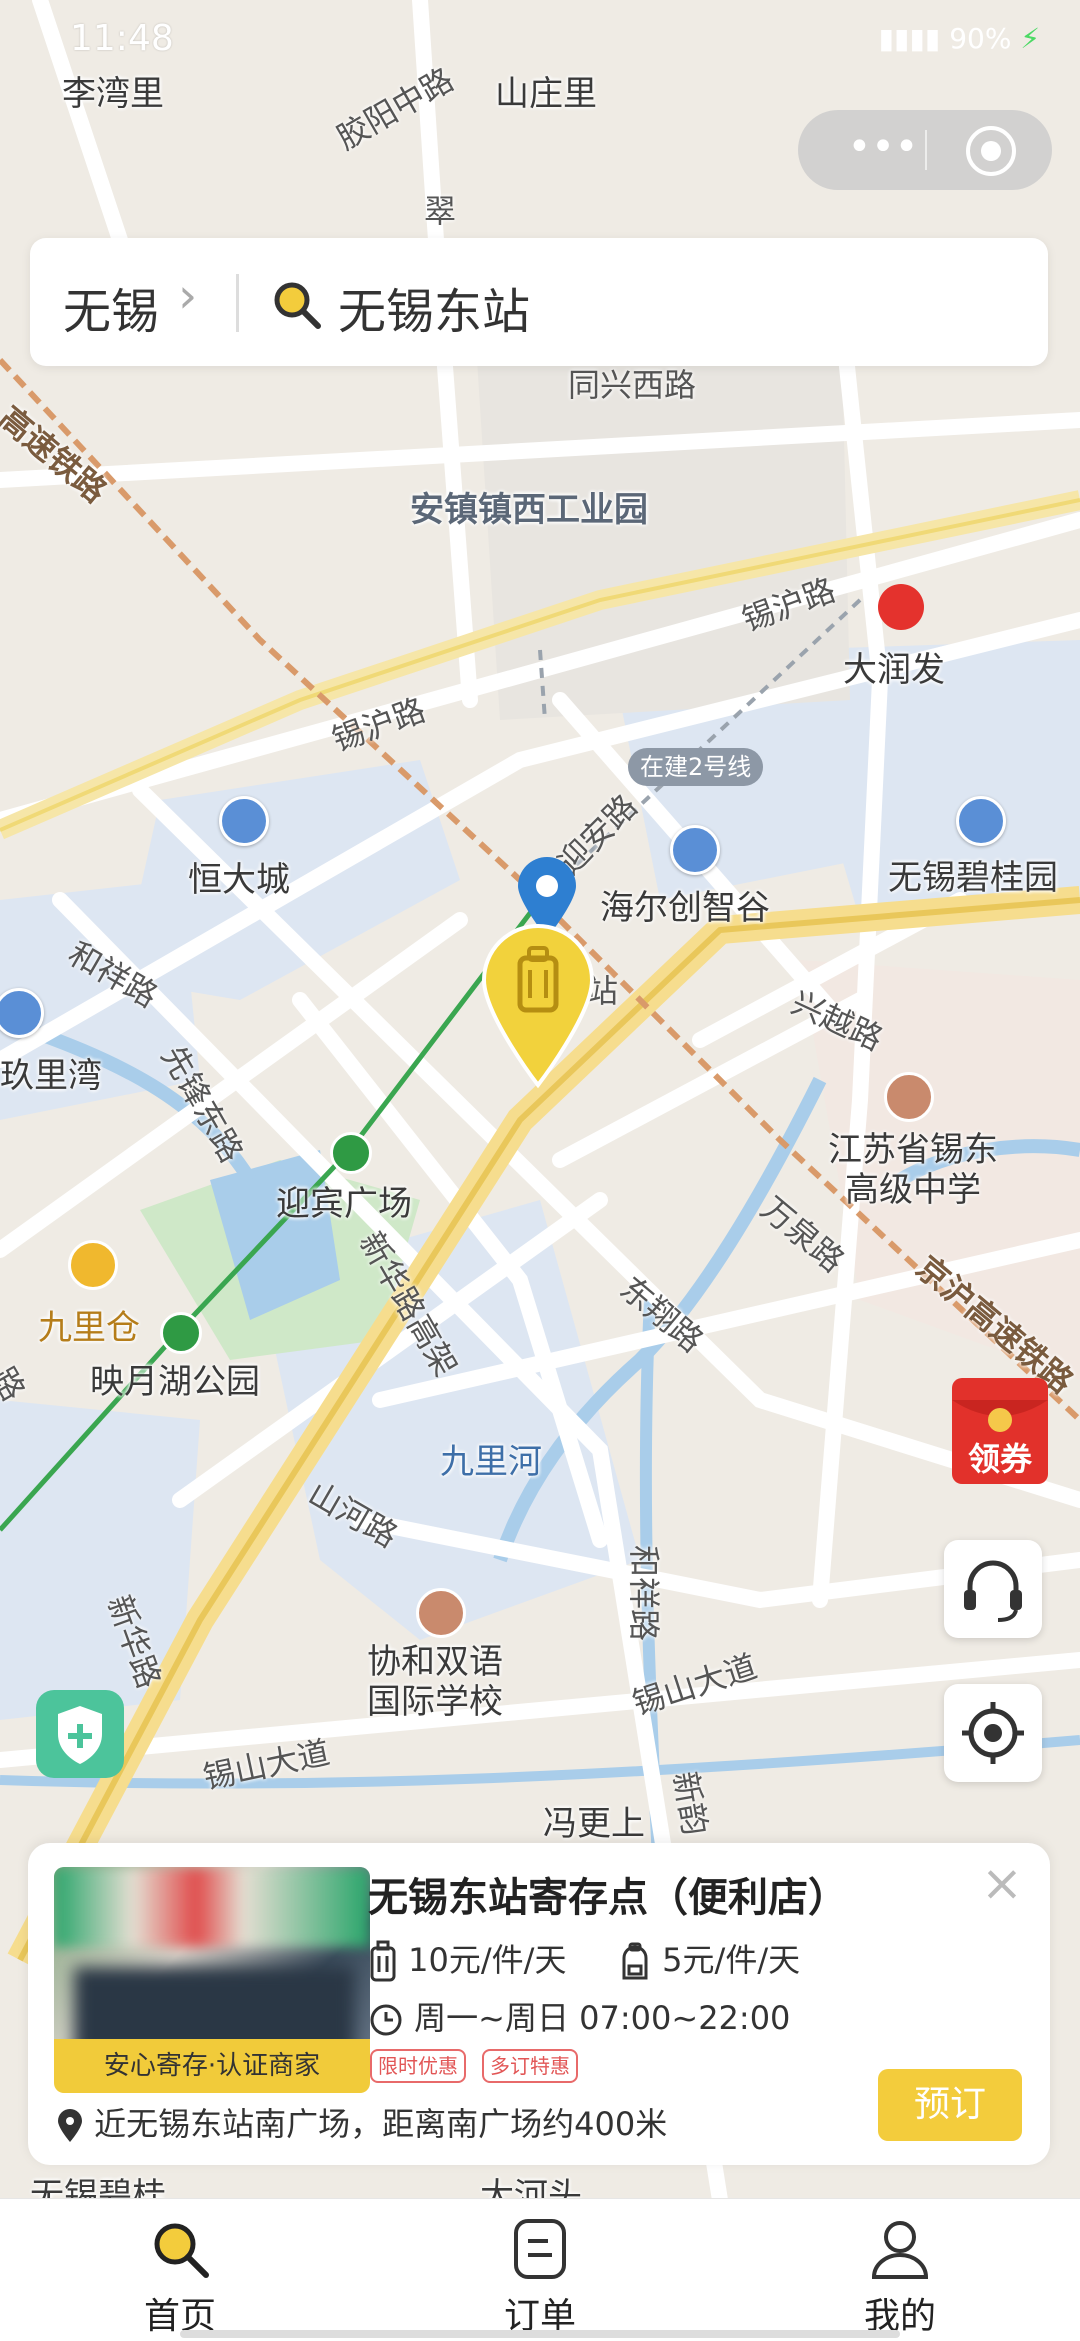 This screenshot has height=2341, width=1080. I want to click on search-divider, so click(237, 303).